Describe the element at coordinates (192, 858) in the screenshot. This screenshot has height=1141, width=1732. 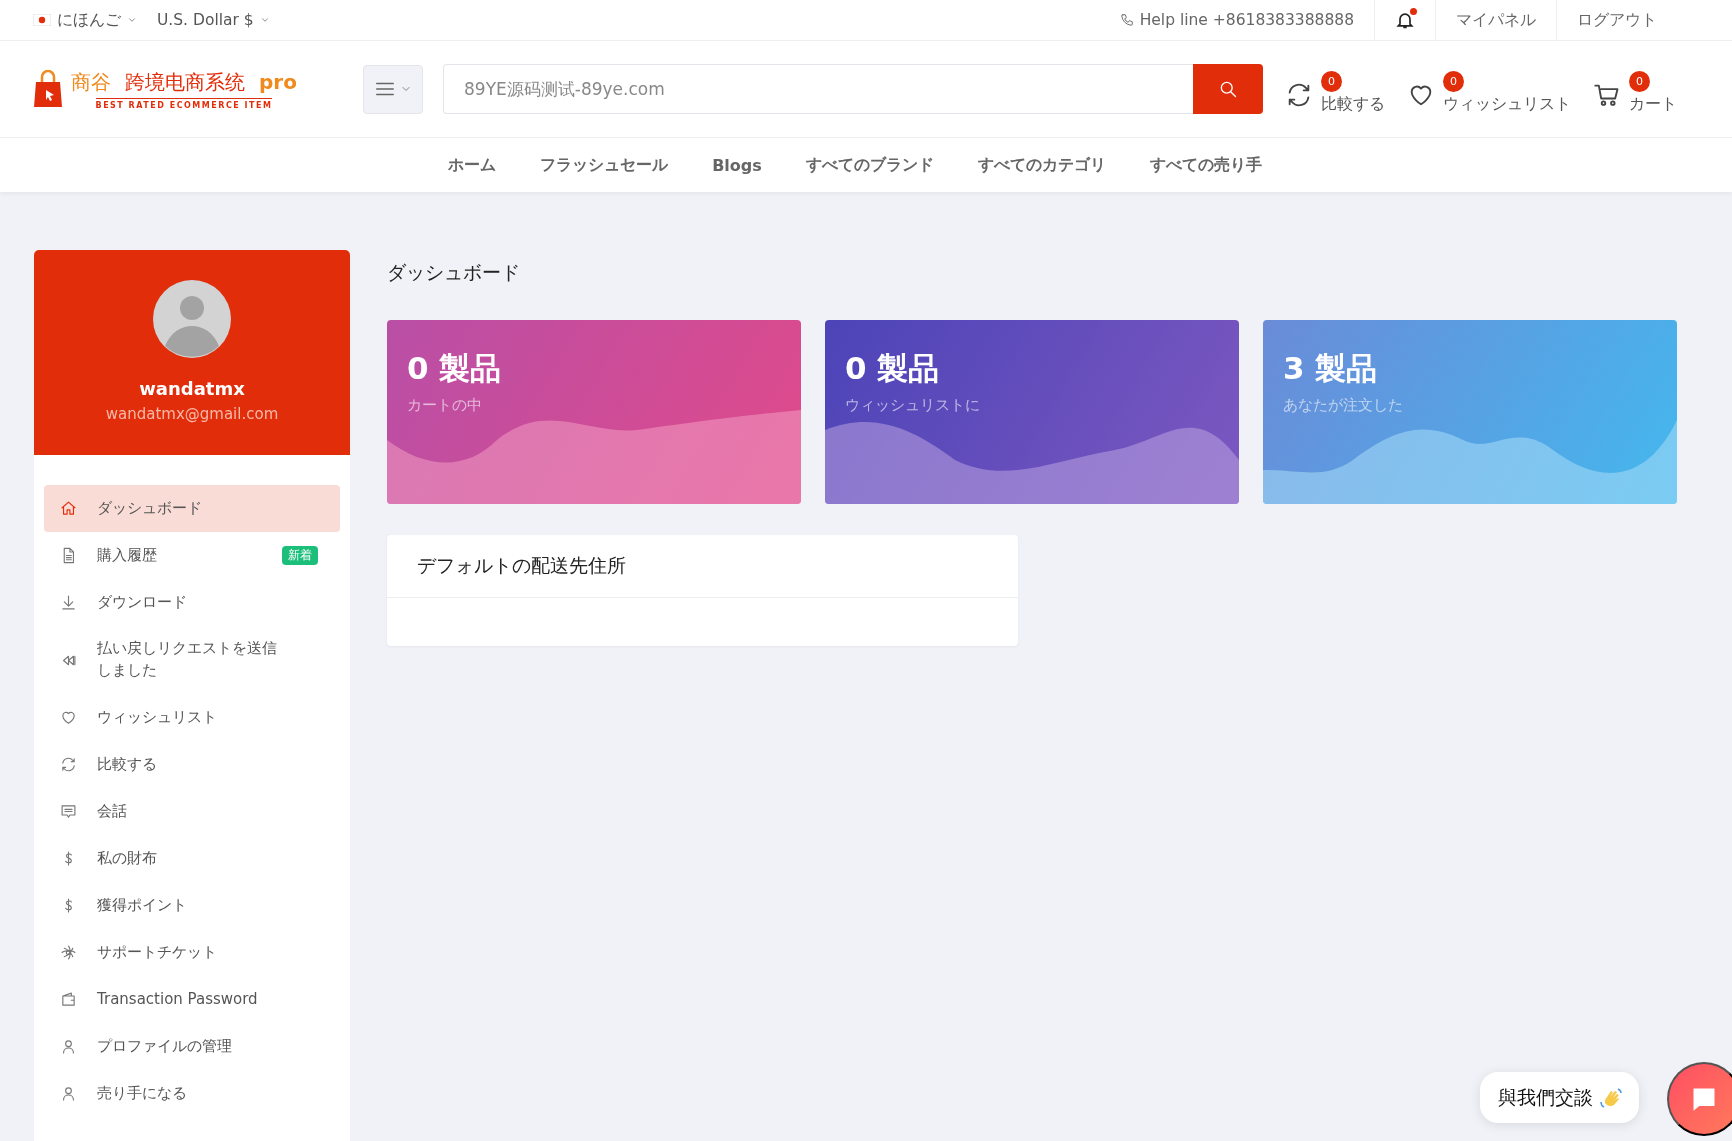
I see `sidebar-item: 私の財布` at that location.